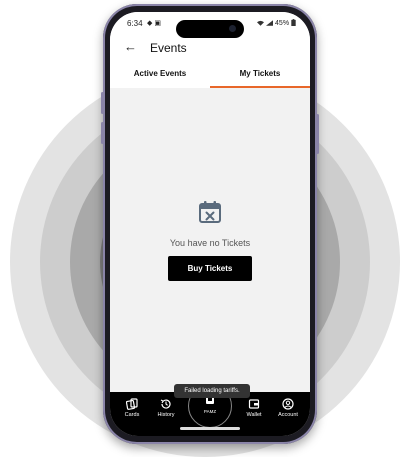 The height and width of the screenshot is (457, 410). I want to click on notification-icons: ◆ ▣, so click(154, 23).